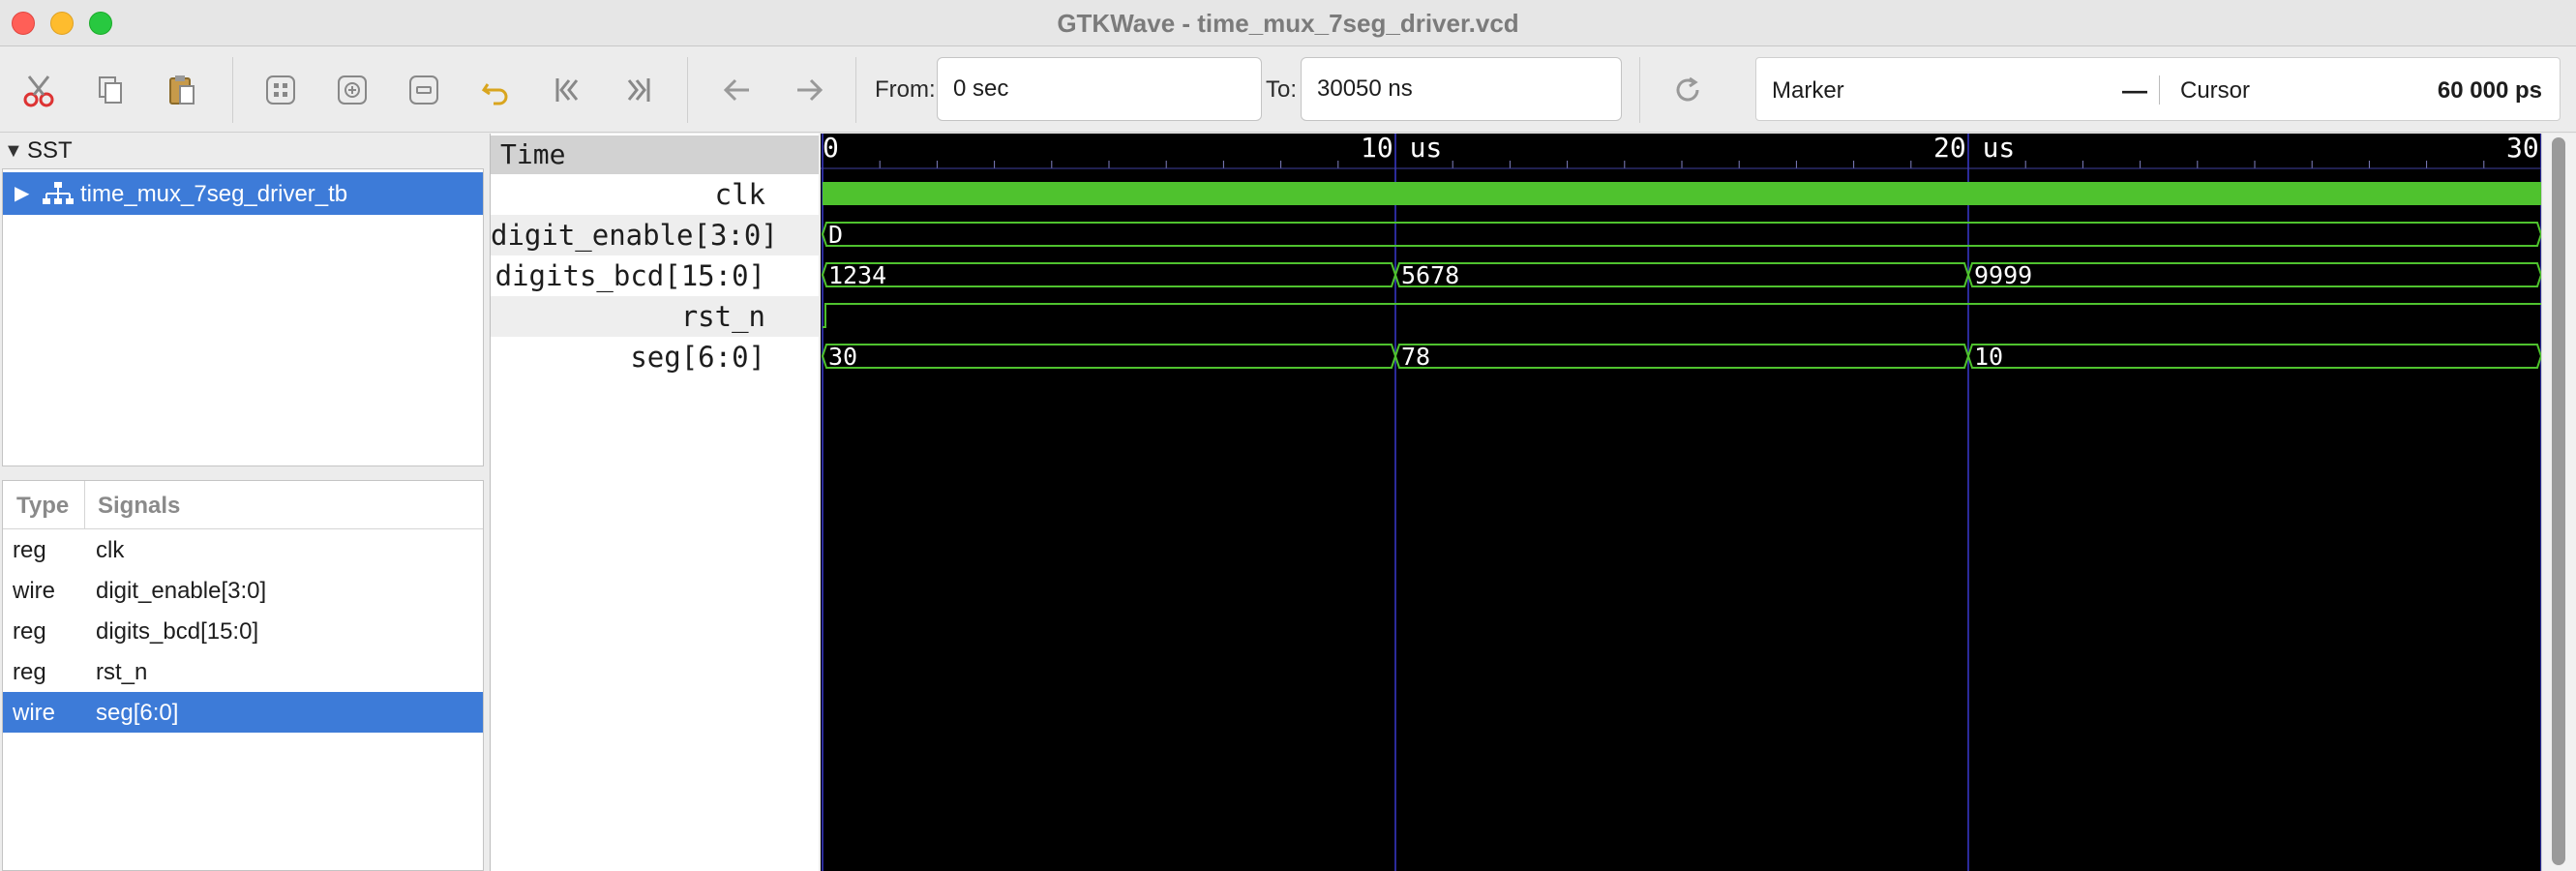 The width and height of the screenshot is (2576, 871). I want to click on jump-to-end-button, so click(638, 90).